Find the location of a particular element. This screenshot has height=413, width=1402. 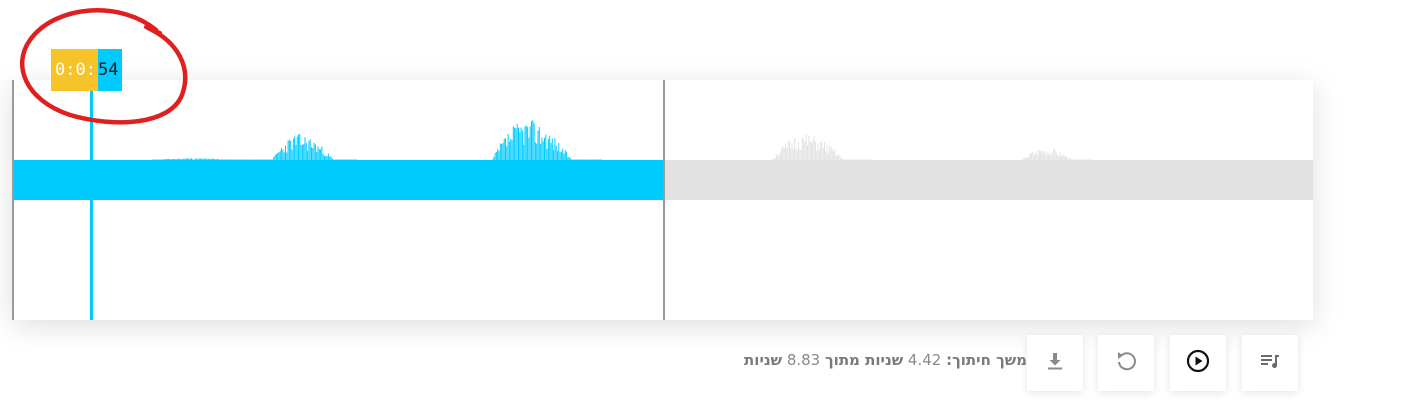

cut-split-marker is located at coordinates (664, 200).